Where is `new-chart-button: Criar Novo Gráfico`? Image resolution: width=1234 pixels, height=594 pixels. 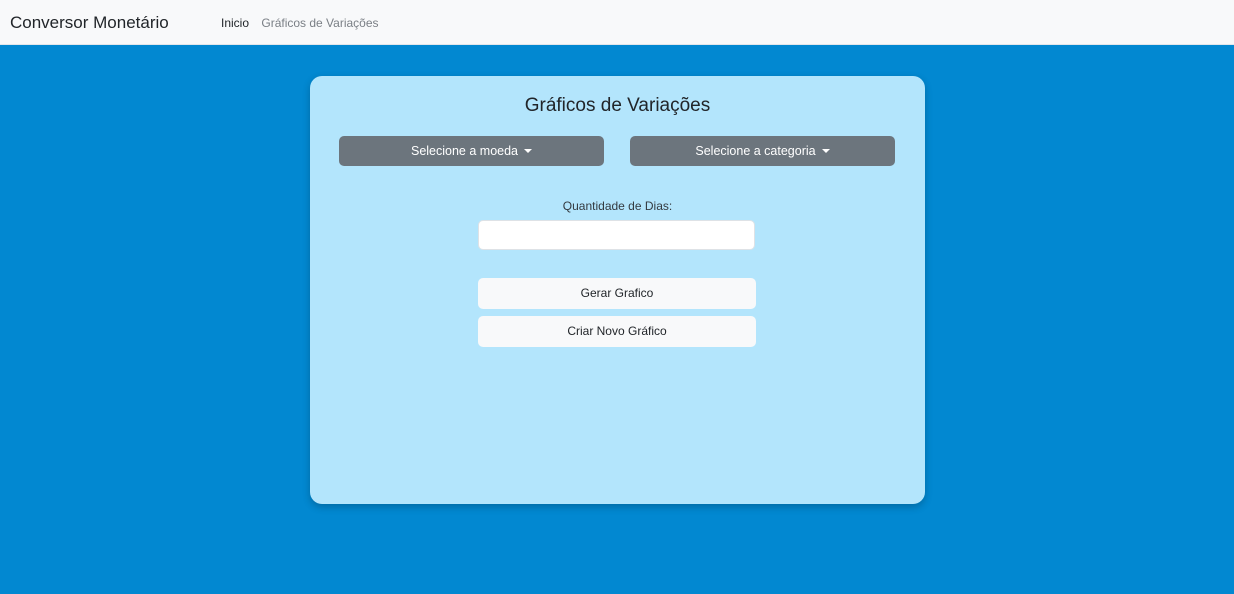
new-chart-button: Criar Novo Gráfico is located at coordinates (617, 331).